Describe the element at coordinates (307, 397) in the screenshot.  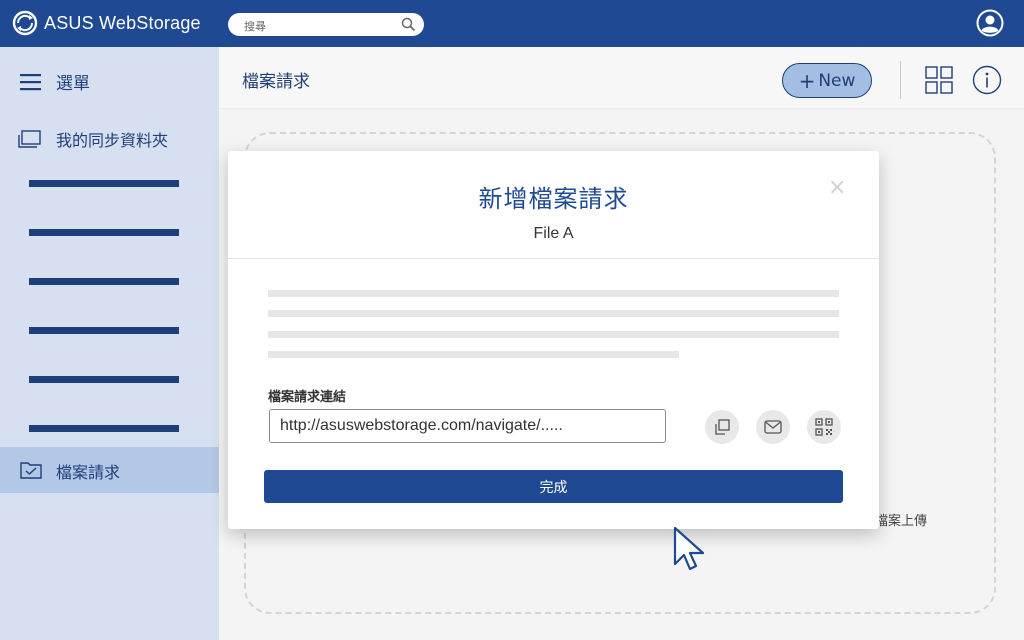
I see `link-field-label: 檔案請求連結` at that location.